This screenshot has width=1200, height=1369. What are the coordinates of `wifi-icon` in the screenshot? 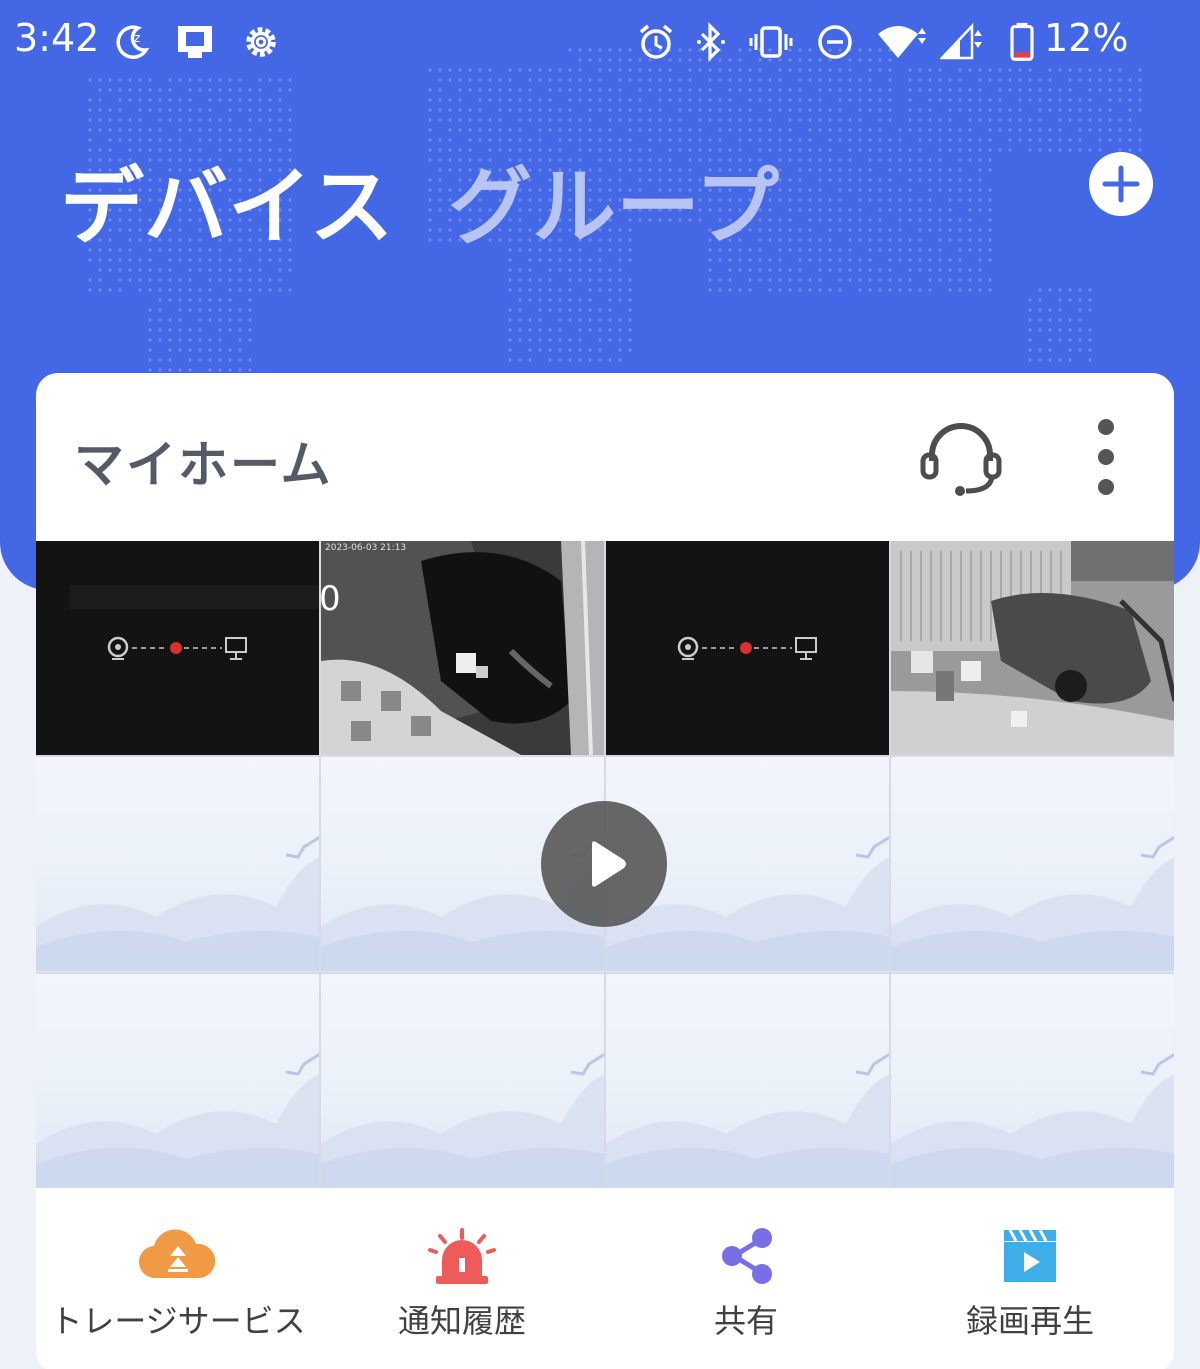 It's located at (902, 42).